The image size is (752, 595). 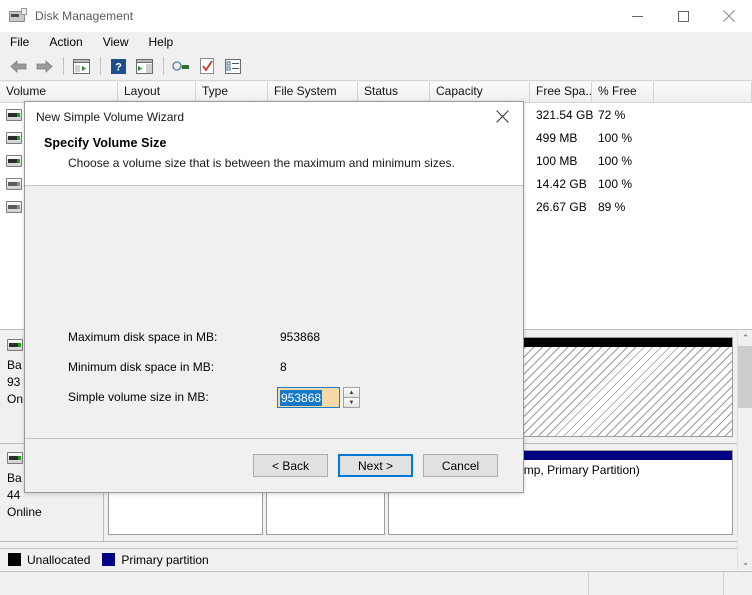 I want to click on column-header-capacity: Capacity, so click(x=480, y=92).